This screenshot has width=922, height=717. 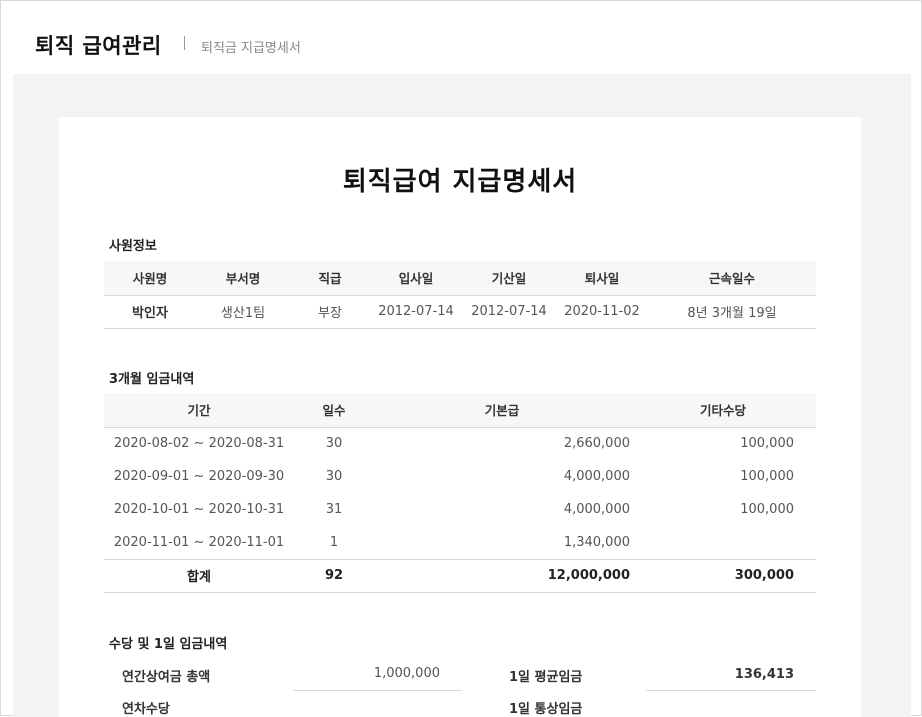 What do you see at coordinates (723, 575) in the screenshot?
I see `wage-total-other-allowance: 300,000` at bounding box center [723, 575].